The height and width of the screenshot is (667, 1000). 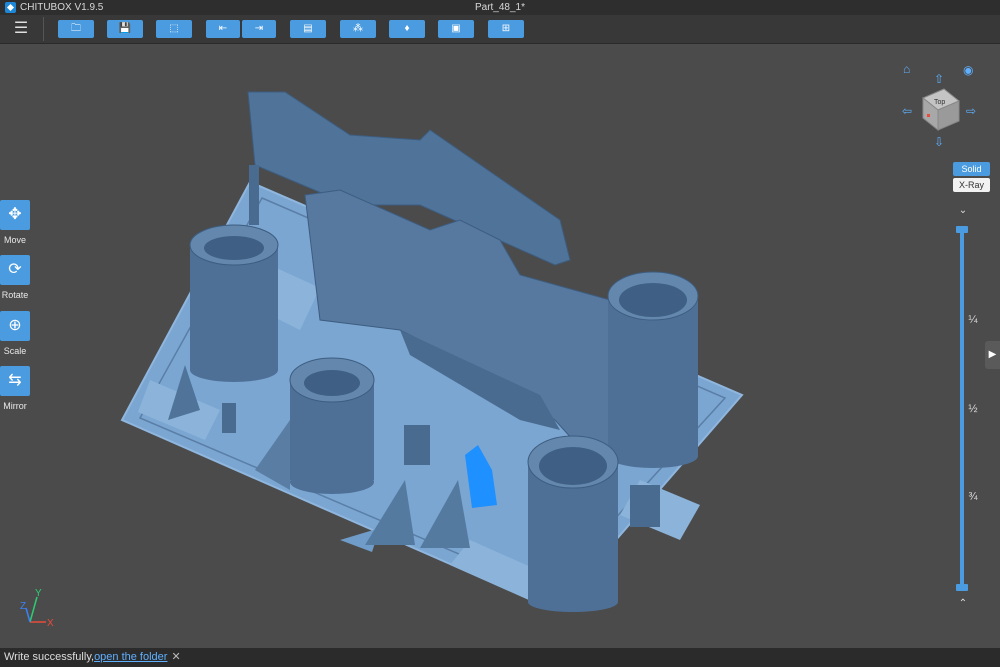 What do you see at coordinates (15, 406) in the screenshot?
I see `mirror-label: Mirror` at bounding box center [15, 406].